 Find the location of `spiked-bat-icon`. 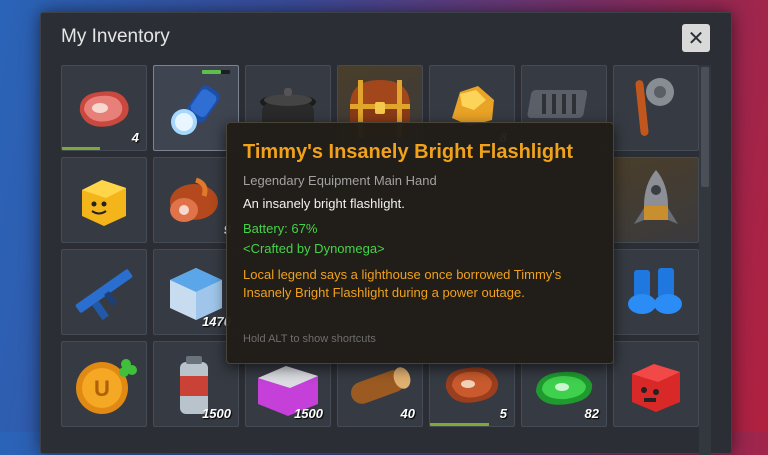

spiked-bat-icon is located at coordinates (654, 107).